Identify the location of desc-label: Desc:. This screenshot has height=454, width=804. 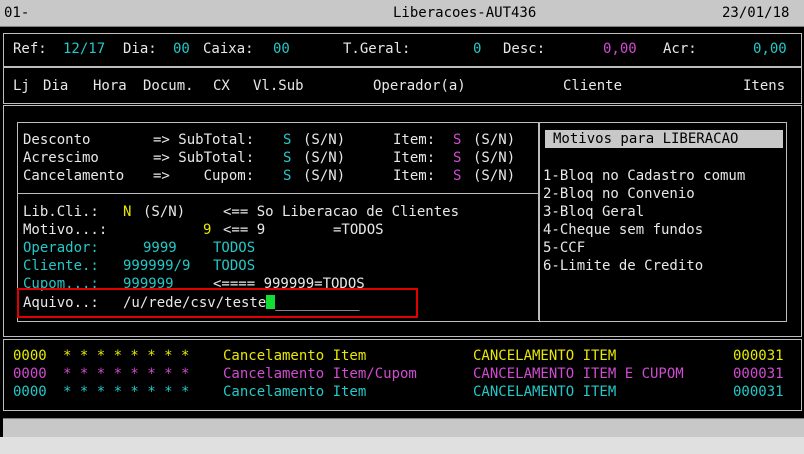
(524, 49).